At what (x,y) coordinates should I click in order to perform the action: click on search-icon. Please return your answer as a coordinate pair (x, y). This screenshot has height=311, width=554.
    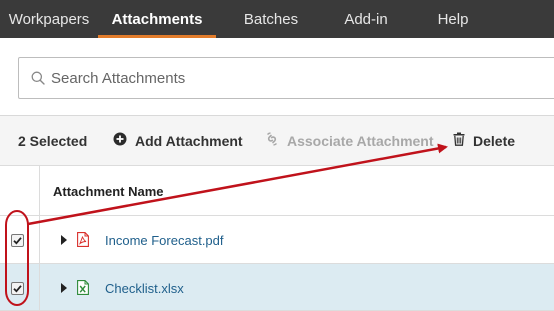
    Looking at the image, I should click on (38, 78).